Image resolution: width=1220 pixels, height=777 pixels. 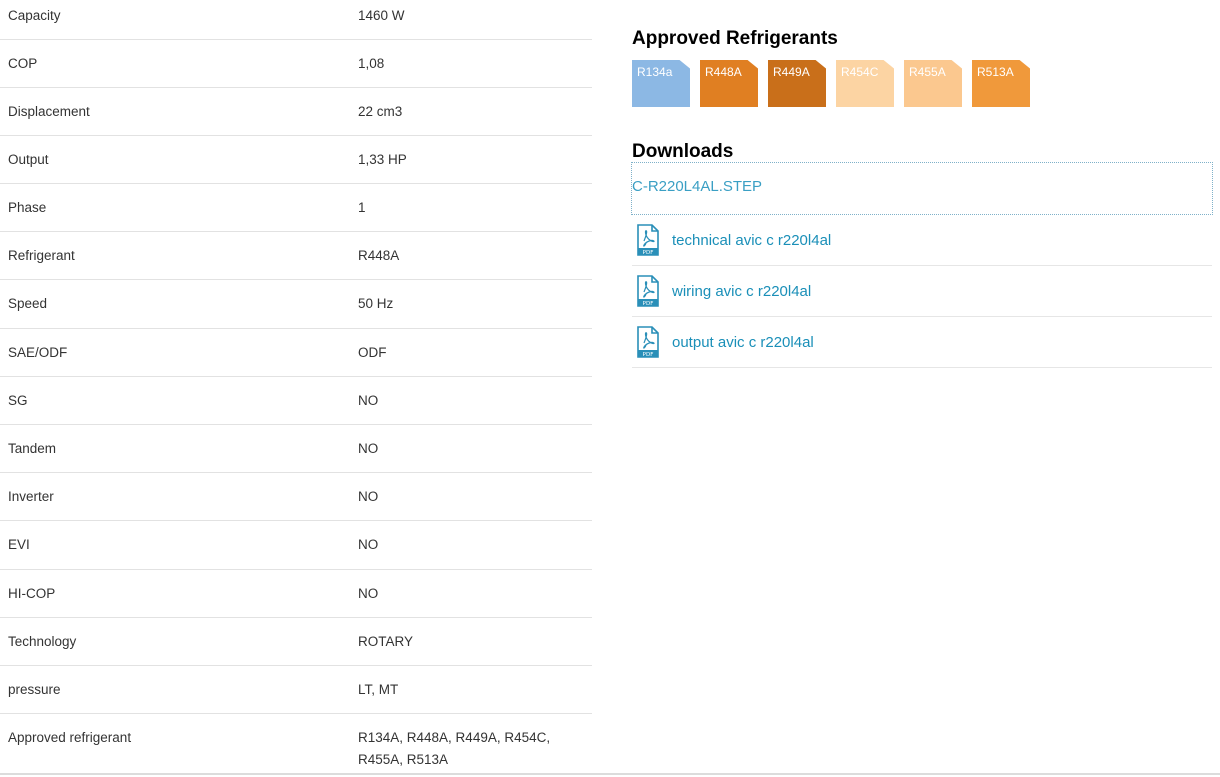 What do you see at coordinates (296, 20) in the screenshot?
I see `spec-row-capacity: Capacity 1460 W` at bounding box center [296, 20].